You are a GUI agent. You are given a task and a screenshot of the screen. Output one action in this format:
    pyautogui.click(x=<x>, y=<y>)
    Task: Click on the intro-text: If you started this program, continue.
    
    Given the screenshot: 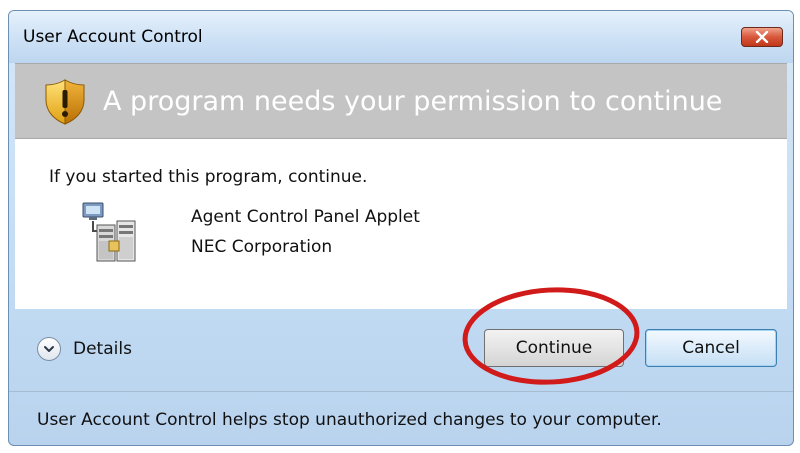 What is the action you would take?
    pyautogui.click(x=208, y=177)
    